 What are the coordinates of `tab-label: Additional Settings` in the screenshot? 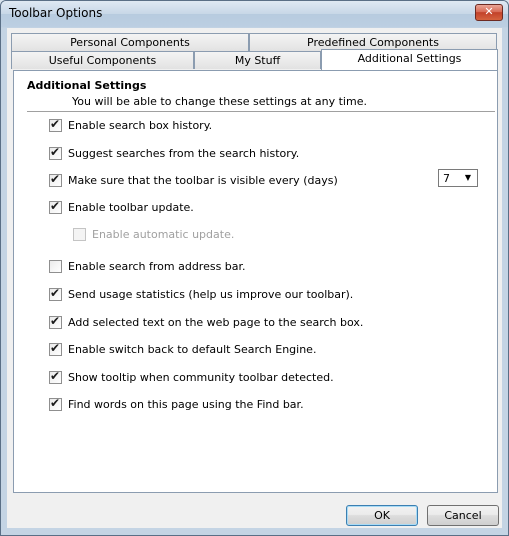 It's located at (409, 58).